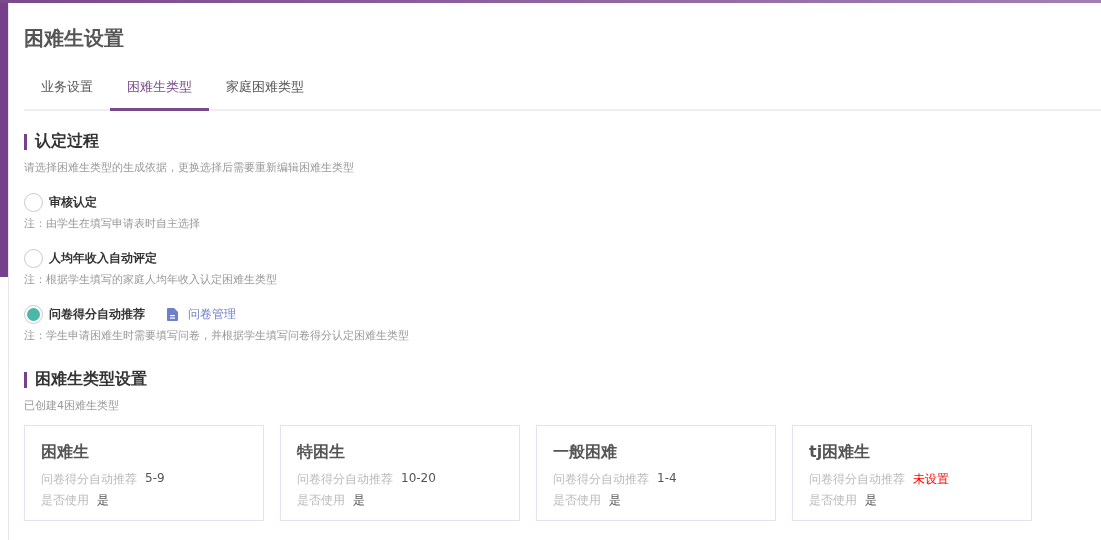  I want to click on option-note: 注：由学生在填写申请表时自主选择, so click(112, 223).